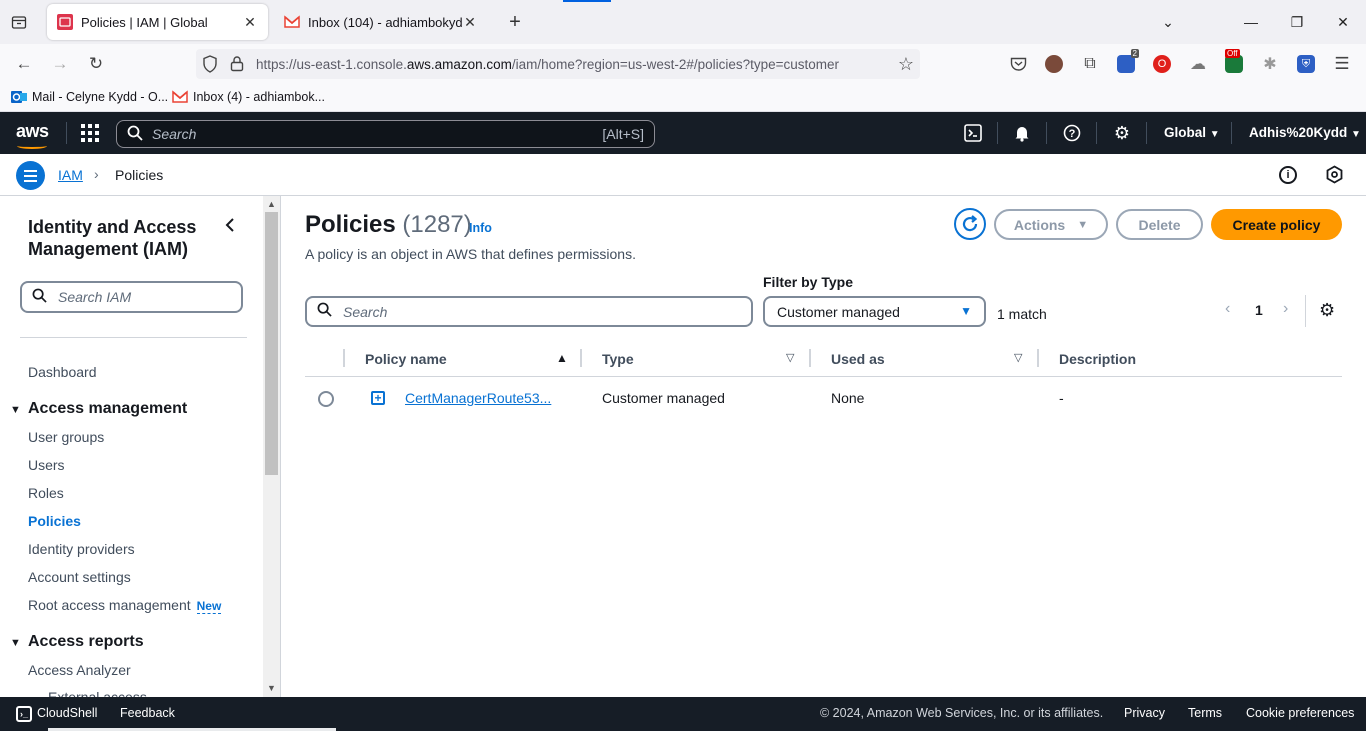 This screenshot has height=731, width=1366. What do you see at coordinates (77, 642) in the screenshot?
I see `section-access-reports: ▼ Access reports` at bounding box center [77, 642].